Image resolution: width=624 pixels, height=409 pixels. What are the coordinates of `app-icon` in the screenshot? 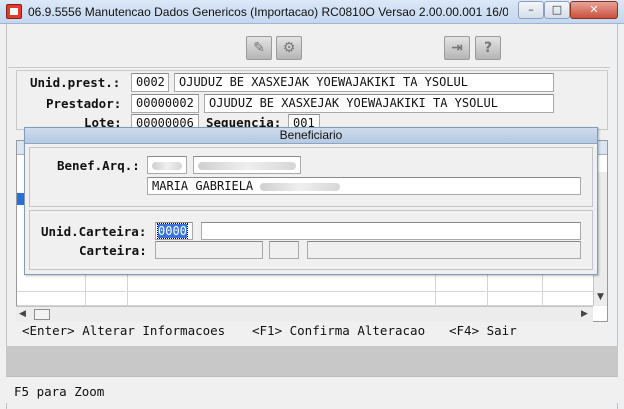 It's located at (14, 11).